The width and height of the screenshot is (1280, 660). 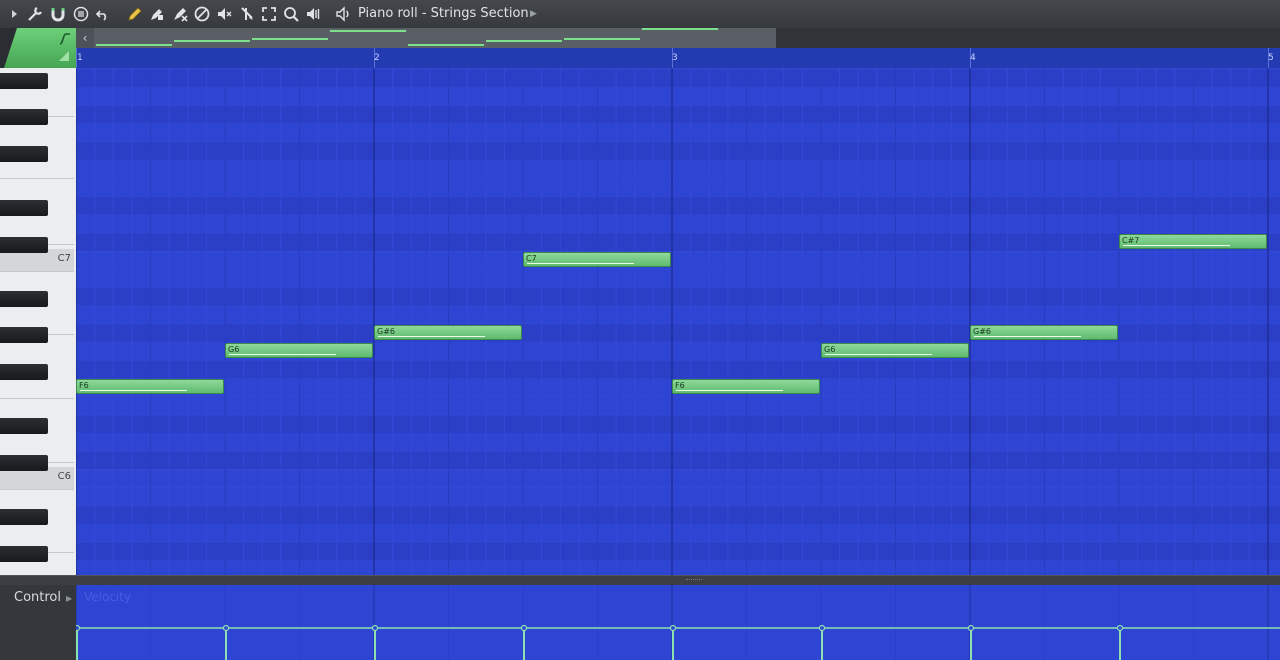 What do you see at coordinates (973, 58) in the screenshot?
I see `bar-number: 4` at bounding box center [973, 58].